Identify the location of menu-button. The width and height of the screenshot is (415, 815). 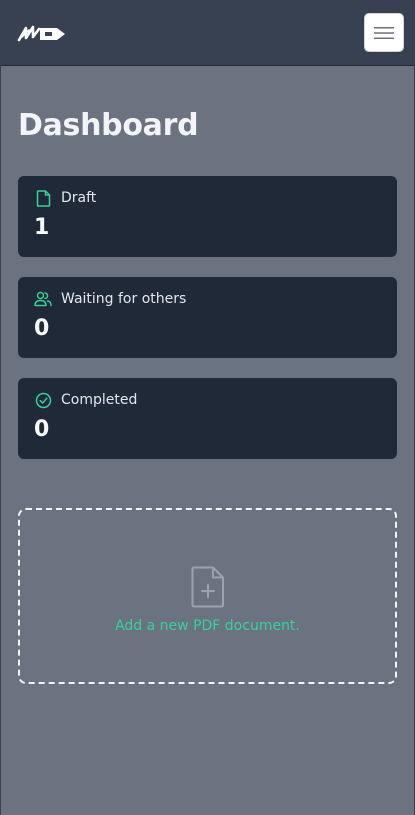
(384, 32).